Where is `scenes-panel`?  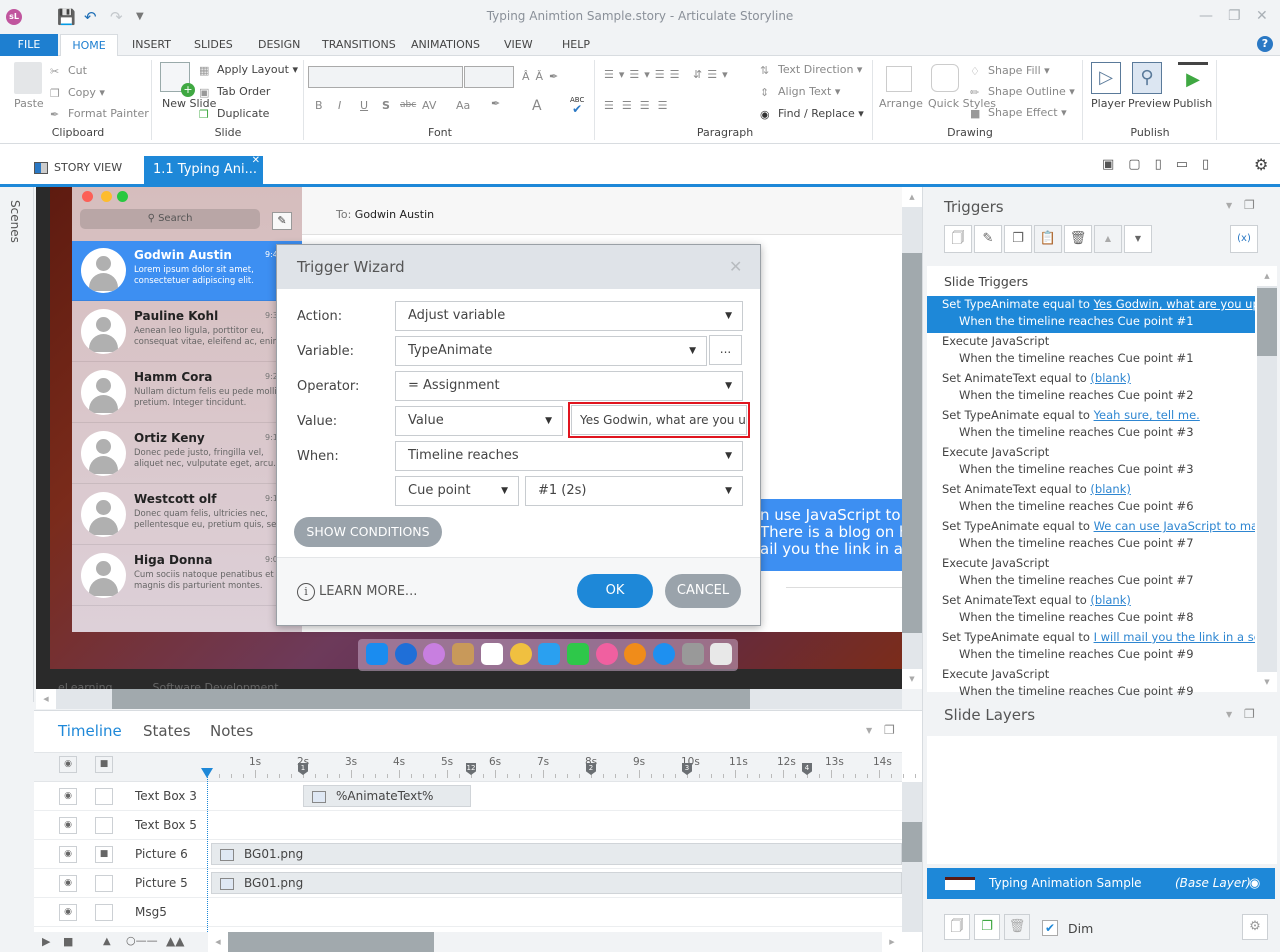 scenes-panel is located at coordinates (17, 444).